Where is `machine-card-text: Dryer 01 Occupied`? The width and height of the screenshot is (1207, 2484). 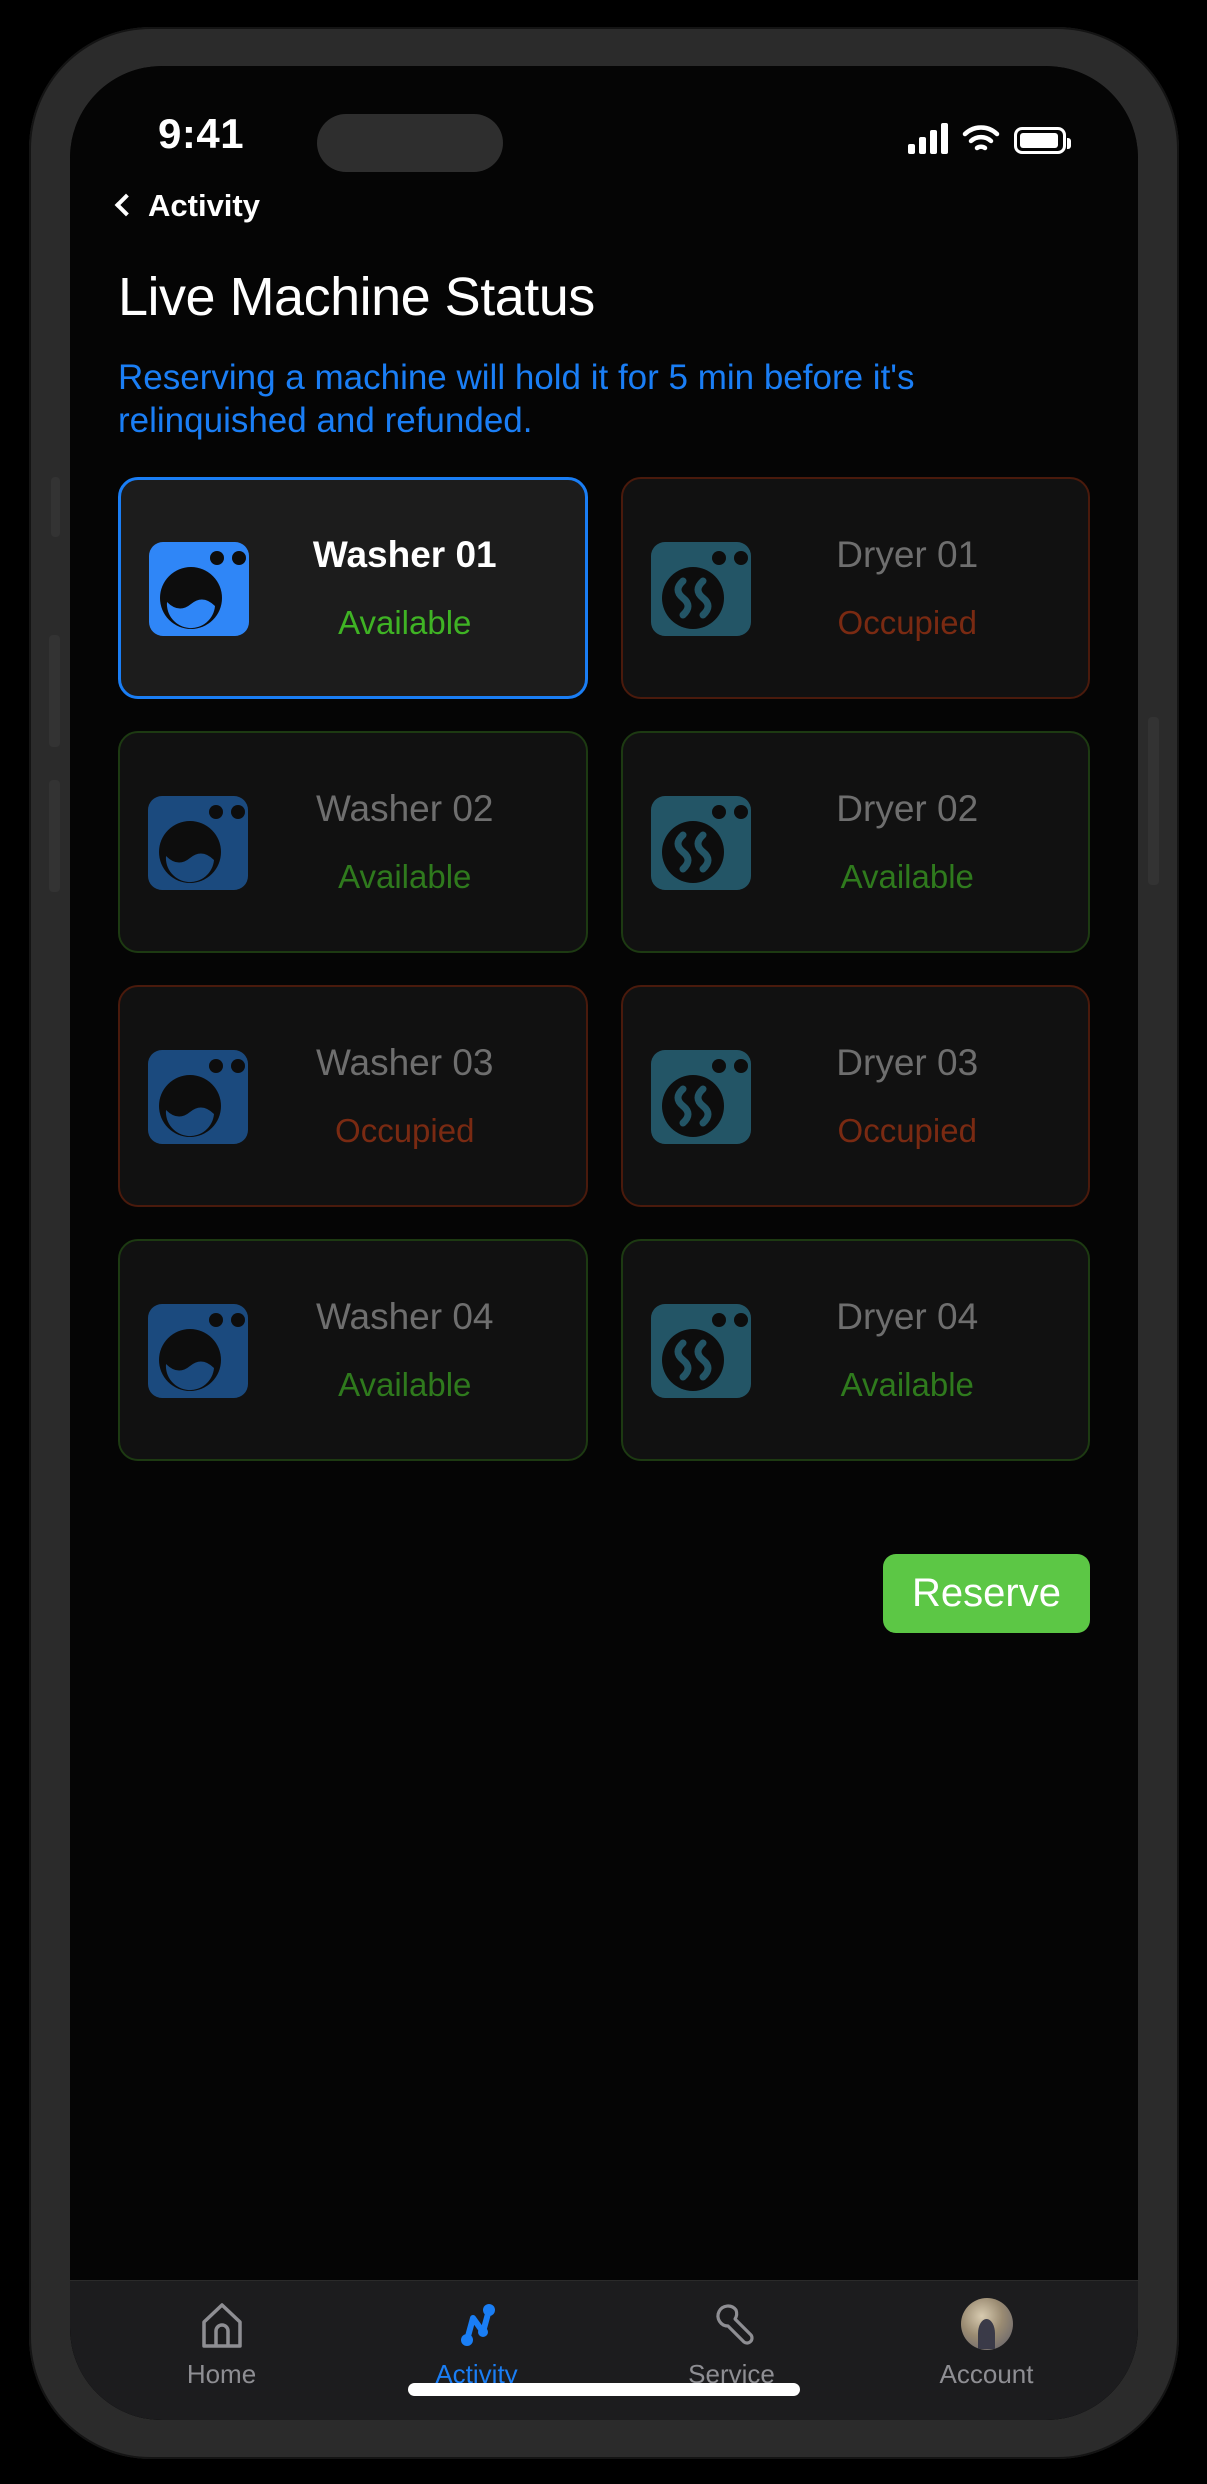
machine-card-text: Dryer 01 Occupied is located at coordinates (908, 588).